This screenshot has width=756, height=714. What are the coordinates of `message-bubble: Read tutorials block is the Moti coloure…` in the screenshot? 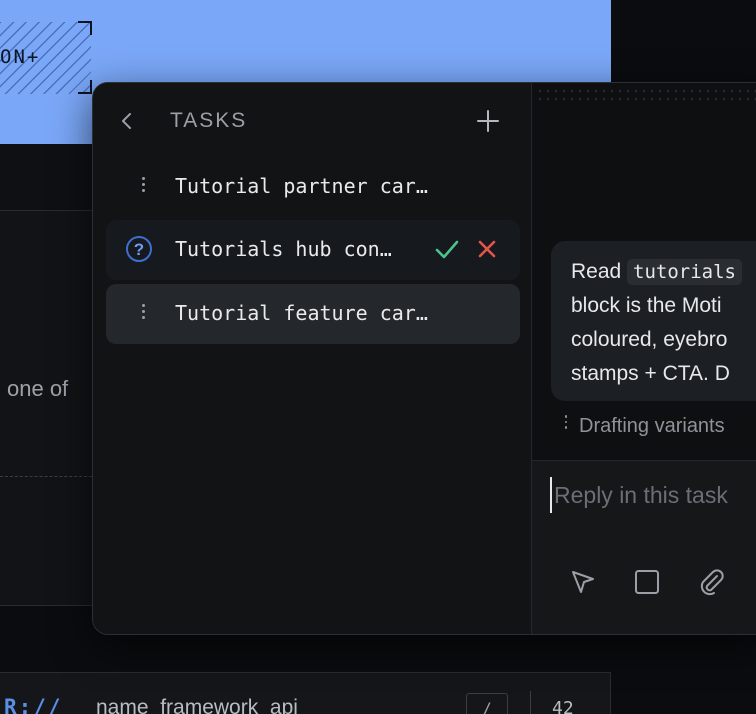 It's located at (653, 321).